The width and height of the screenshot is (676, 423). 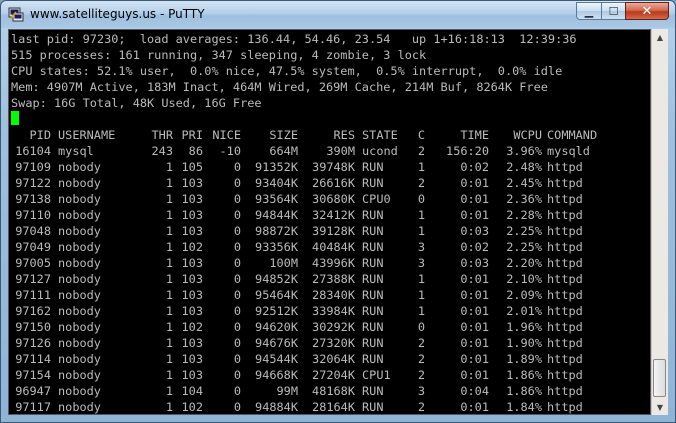 What do you see at coordinates (660, 407) in the screenshot?
I see `scroll-down-arrow-icon: ▼` at bounding box center [660, 407].